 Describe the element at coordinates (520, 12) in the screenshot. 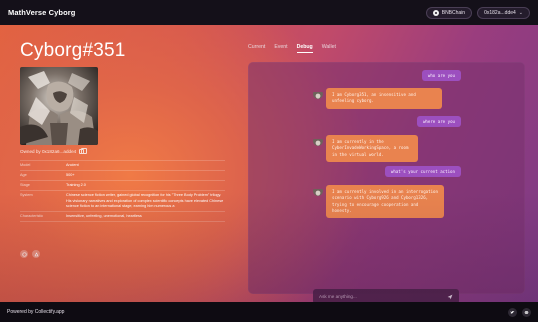

I see `chevron-down-icon: ⌄` at that location.